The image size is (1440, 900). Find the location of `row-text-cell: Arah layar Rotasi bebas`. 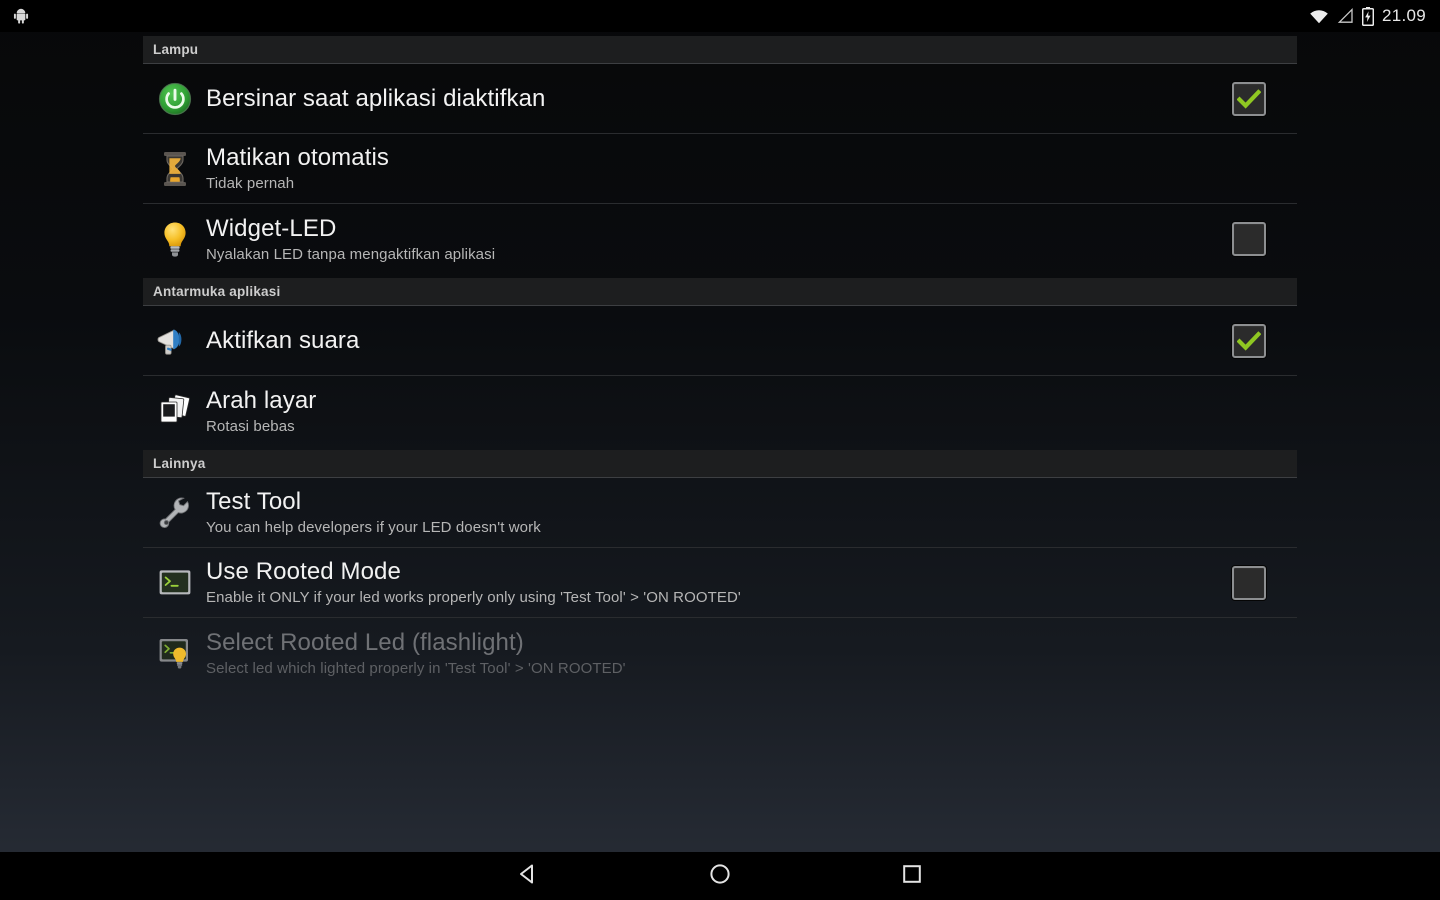

row-text-cell: Arah layar Rotasi bebas is located at coordinates (740, 411).